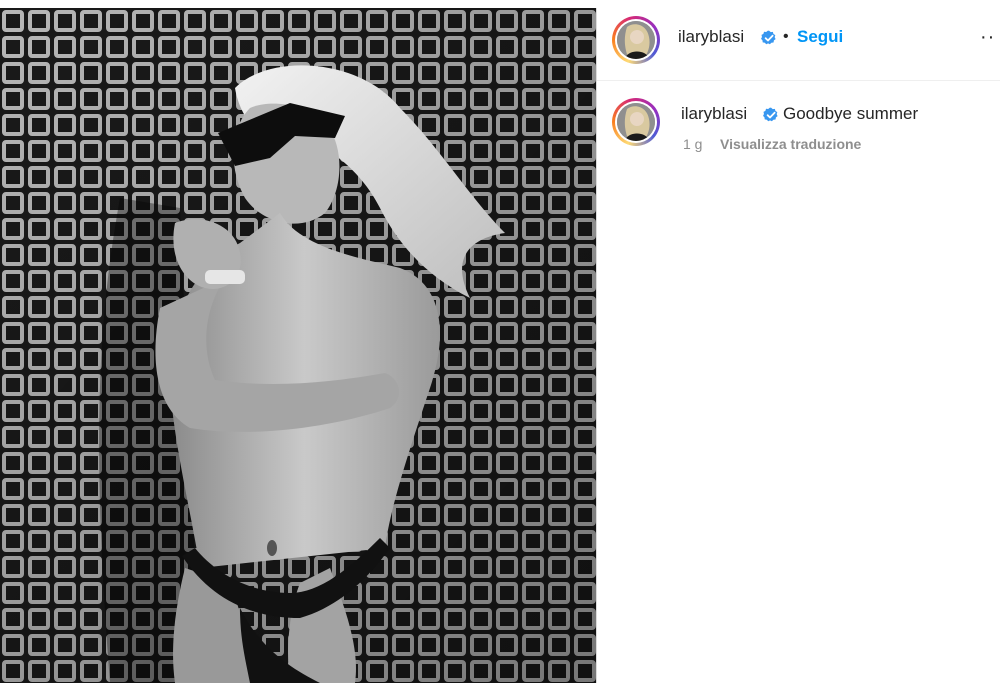 Image resolution: width=1000 pixels, height=683 pixels. Describe the element at coordinates (987, 37) in the screenshot. I see `more-options-icon: ··` at that location.